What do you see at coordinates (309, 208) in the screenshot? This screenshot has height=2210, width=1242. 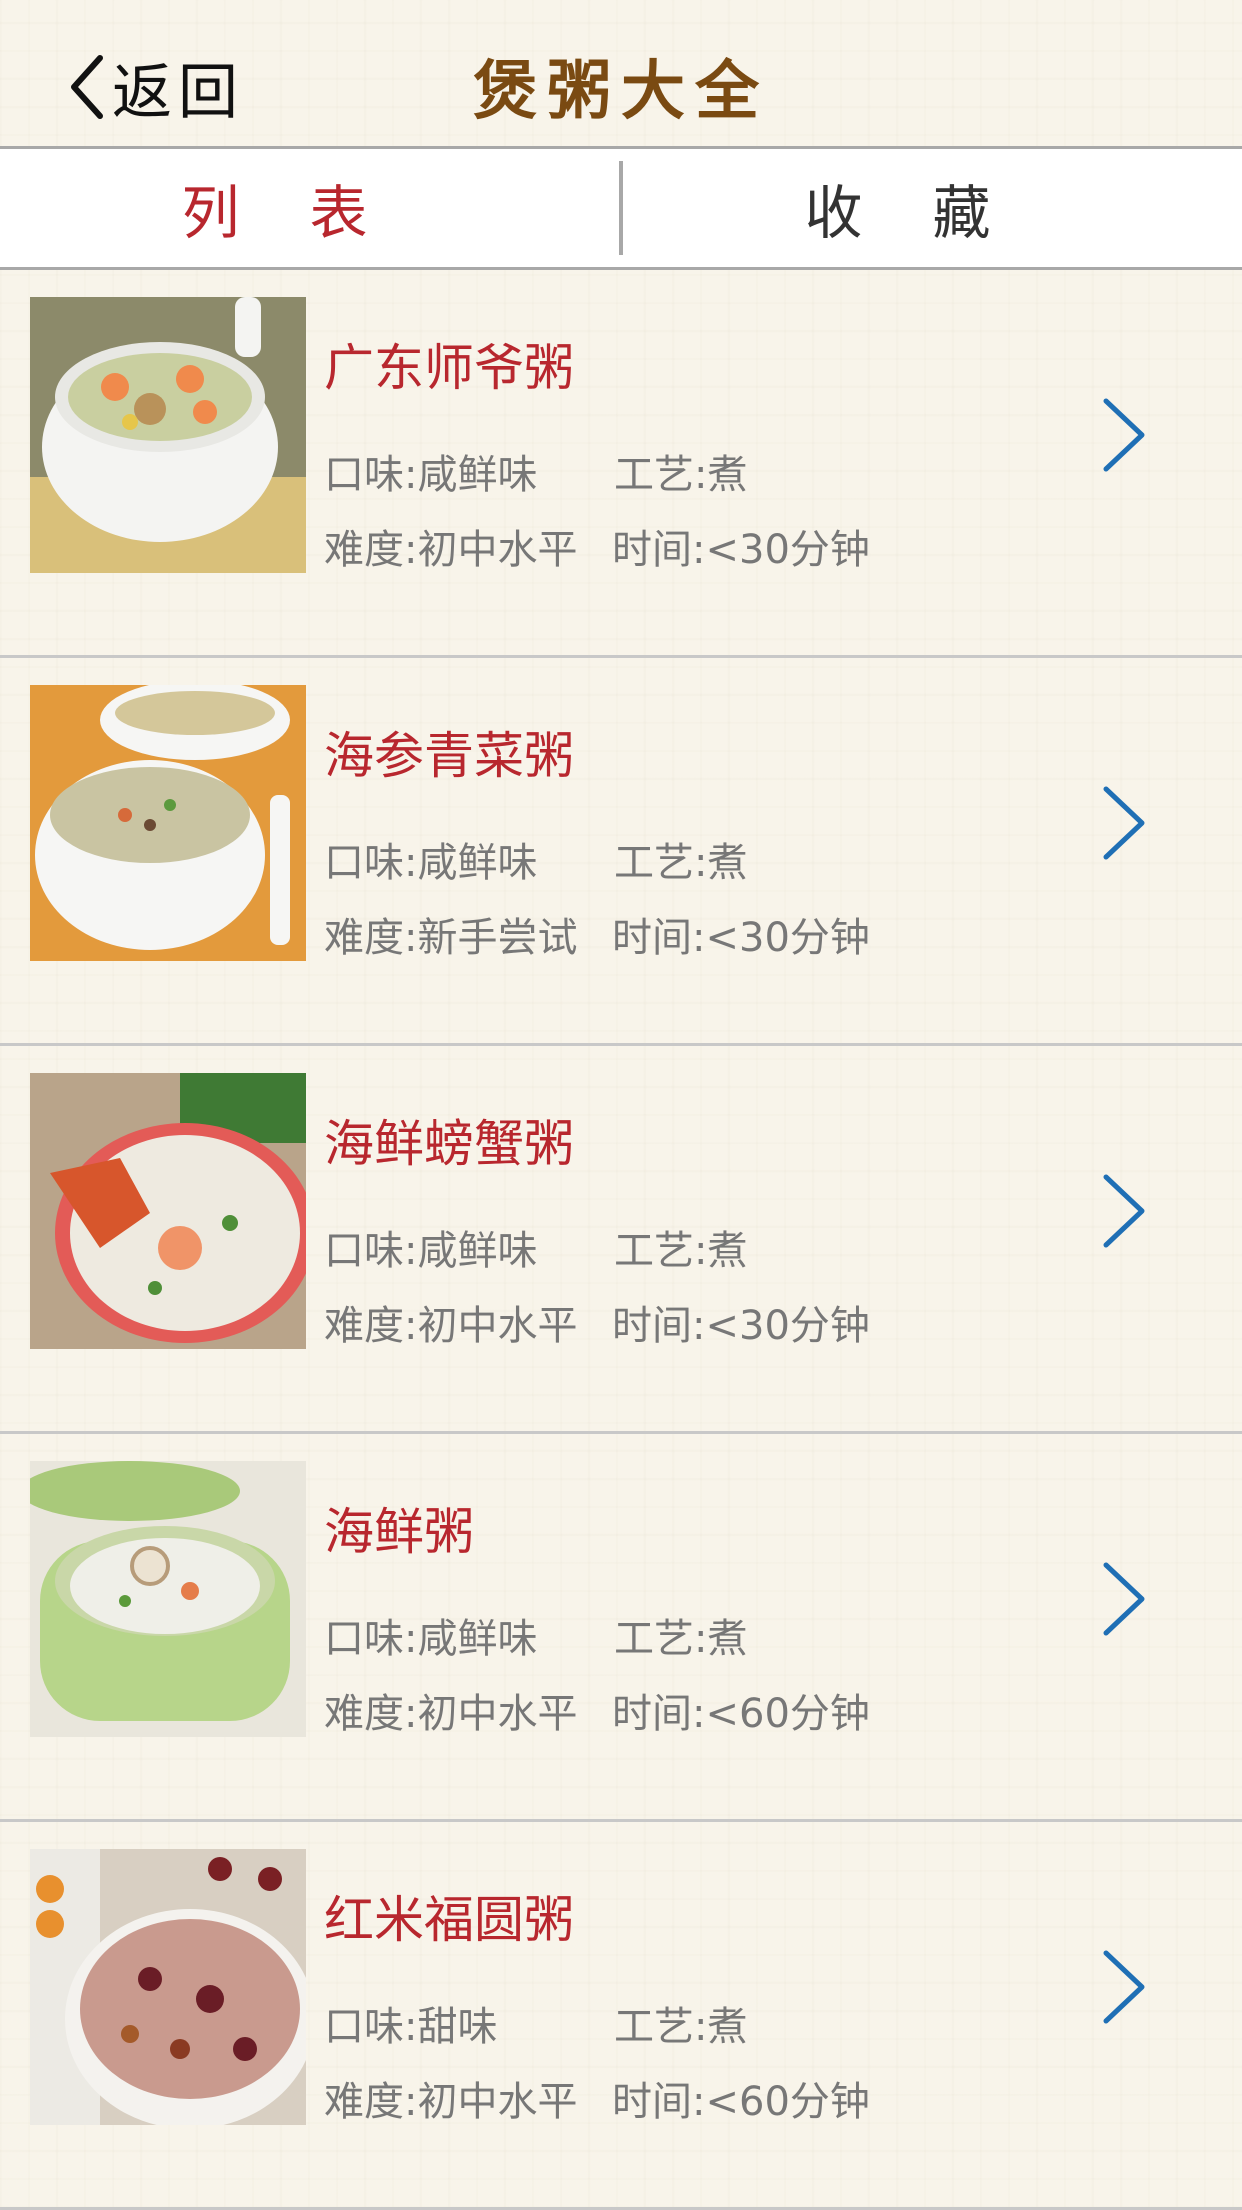 I see `tab-list: 列表` at bounding box center [309, 208].